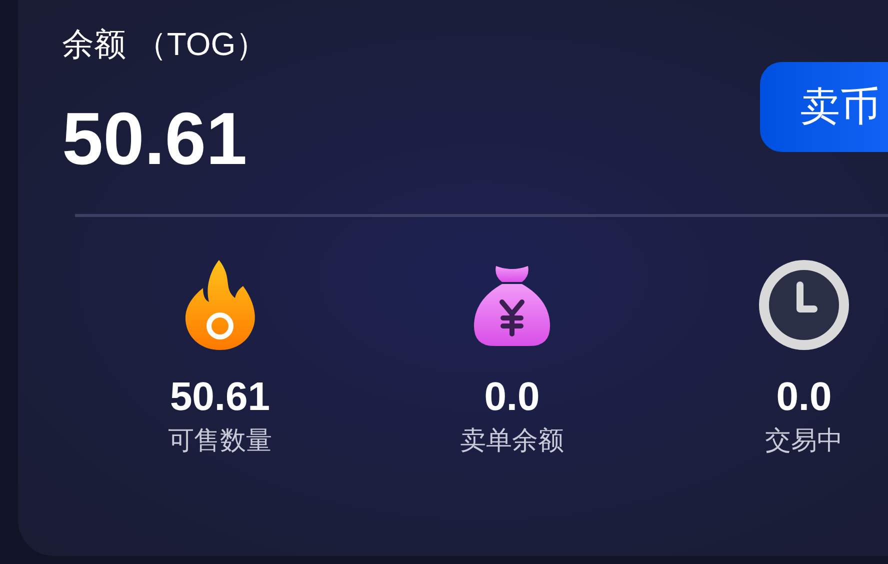  What do you see at coordinates (804, 305) in the screenshot?
I see `clock-icon` at bounding box center [804, 305].